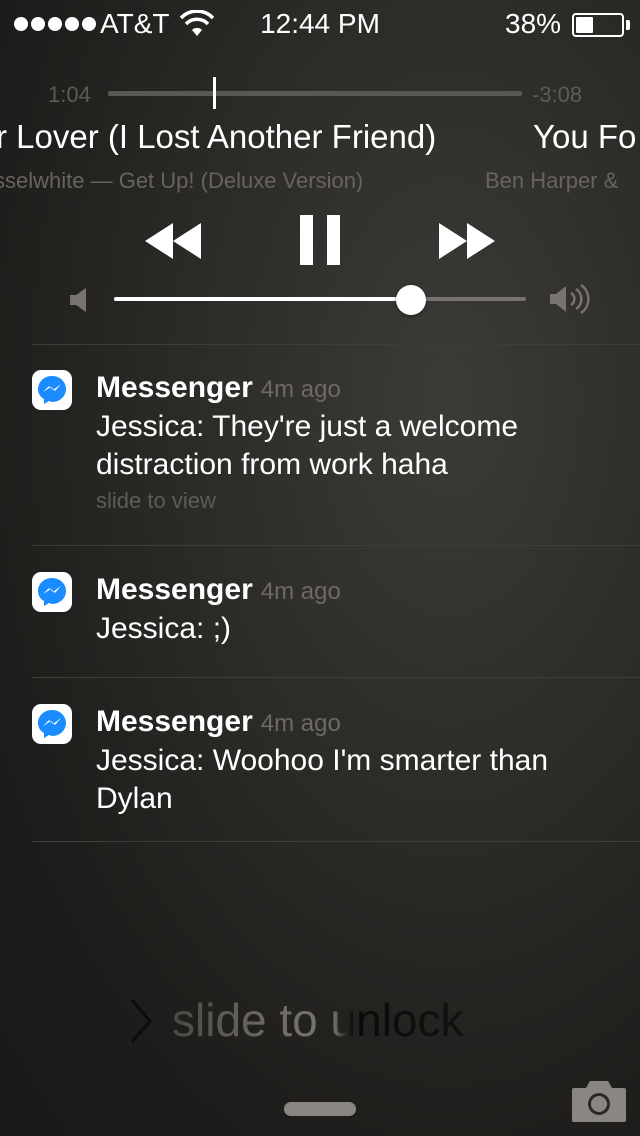 Image resolution: width=640 pixels, height=1136 pixels. What do you see at coordinates (552, 180) in the screenshot?
I see `next-artist: Ben Harper &` at bounding box center [552, 180].